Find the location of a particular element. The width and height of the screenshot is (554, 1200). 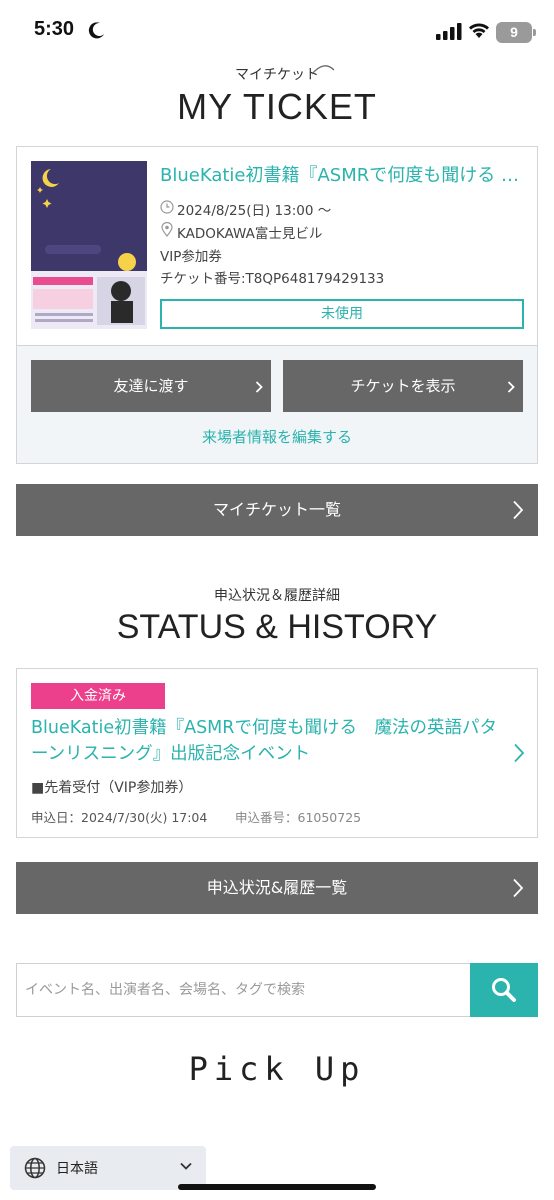

decor-arc-icon is located at coordinates (323, 70).